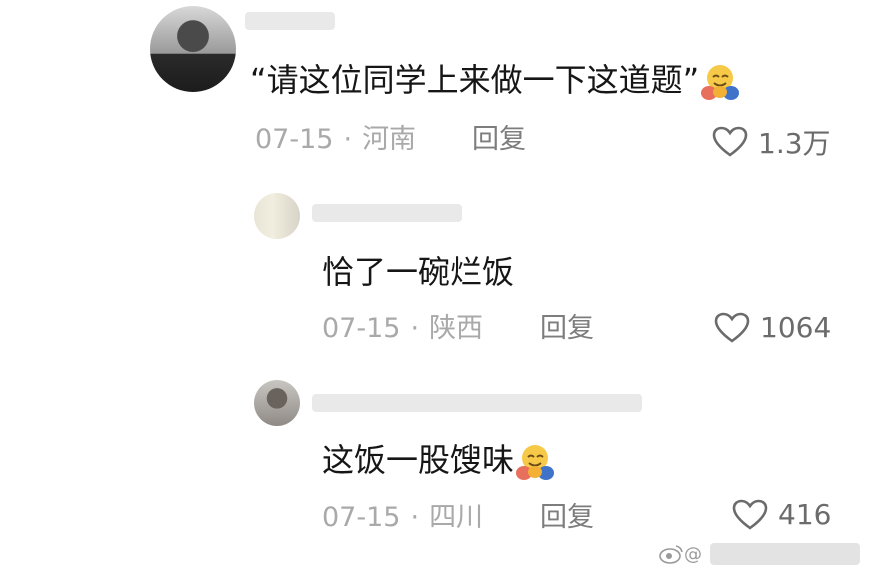 The height and width of the screenshot is (575, 870). I want to click on like-count: 416, so click(805, 514).